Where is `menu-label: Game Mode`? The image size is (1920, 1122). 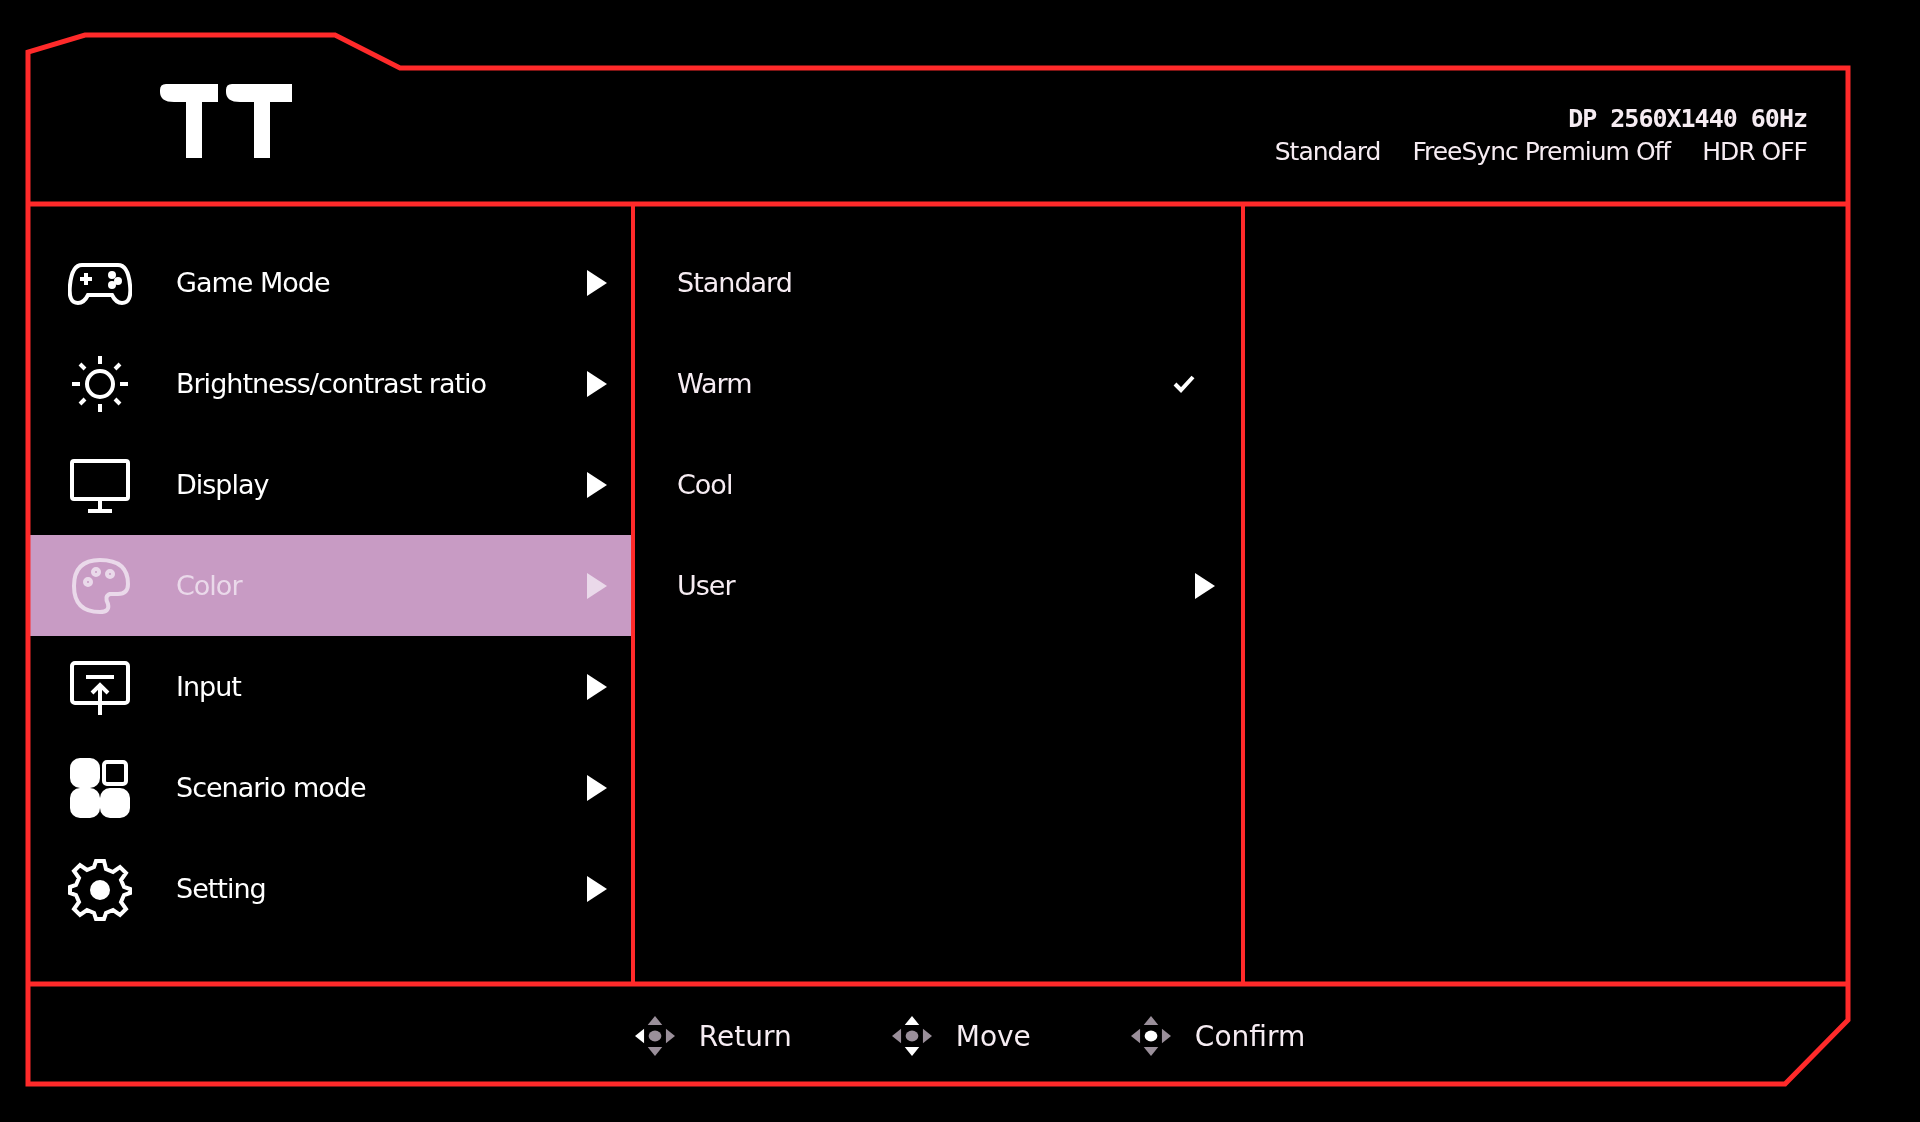
menu-label: Game Mode is located at coordinates (253, 282).